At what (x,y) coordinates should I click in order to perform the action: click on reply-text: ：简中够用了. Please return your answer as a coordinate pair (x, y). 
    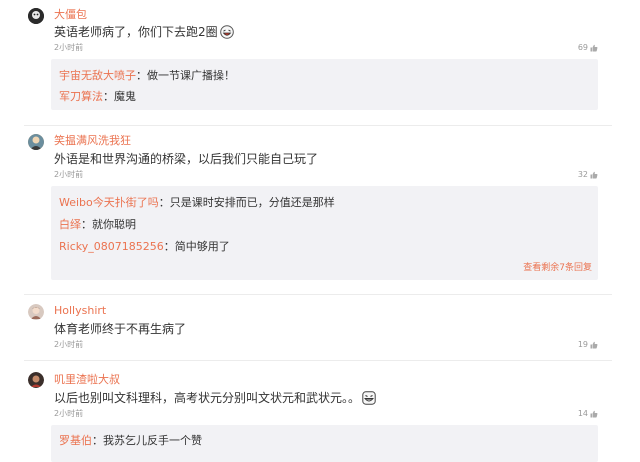
    Looking at the image, I should click on (196, 246).